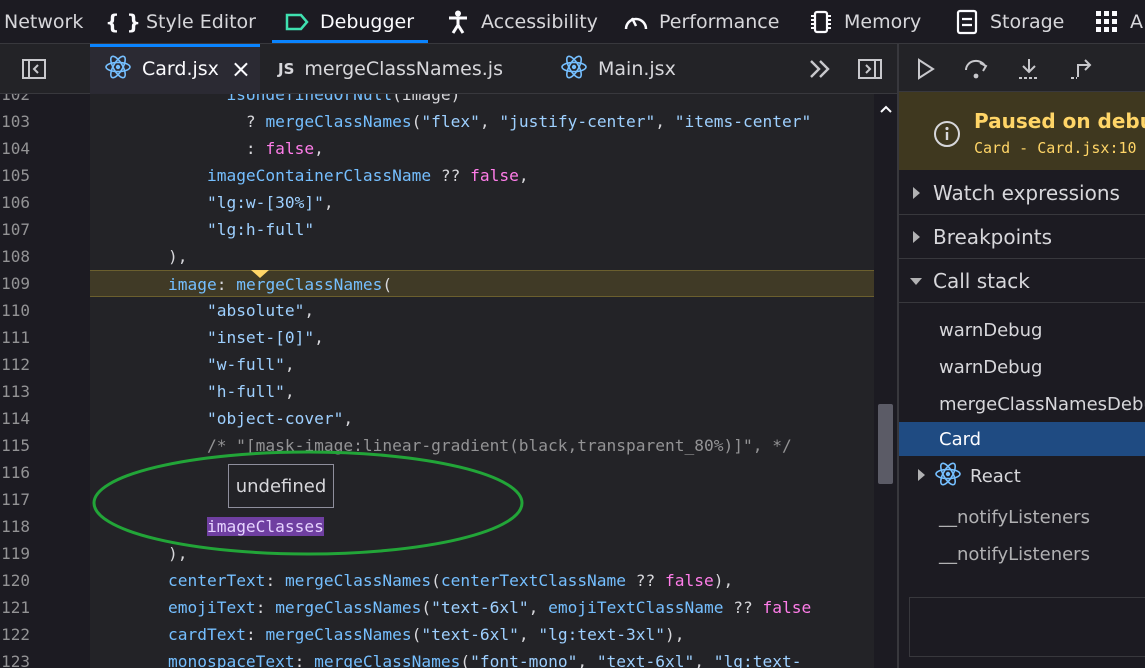  What do you see at coordinates (701, 21) in the screenshot?
I see `tab-performance: Performance` at bounding box center [701, 21].